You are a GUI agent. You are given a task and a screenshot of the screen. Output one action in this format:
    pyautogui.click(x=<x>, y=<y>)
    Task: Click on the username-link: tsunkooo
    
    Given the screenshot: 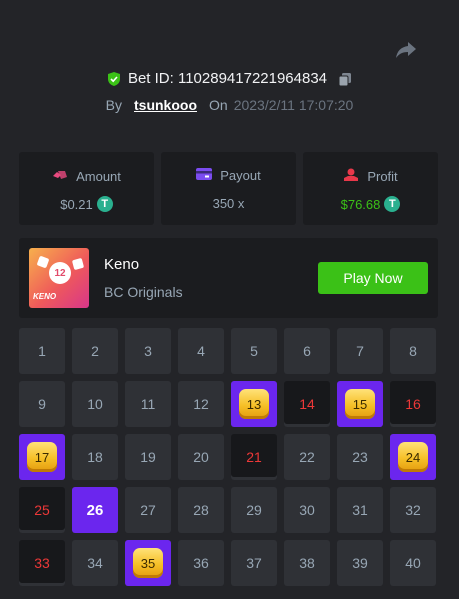 What is the action you would take?
    pyautogui.click(x=165, y=105)
    